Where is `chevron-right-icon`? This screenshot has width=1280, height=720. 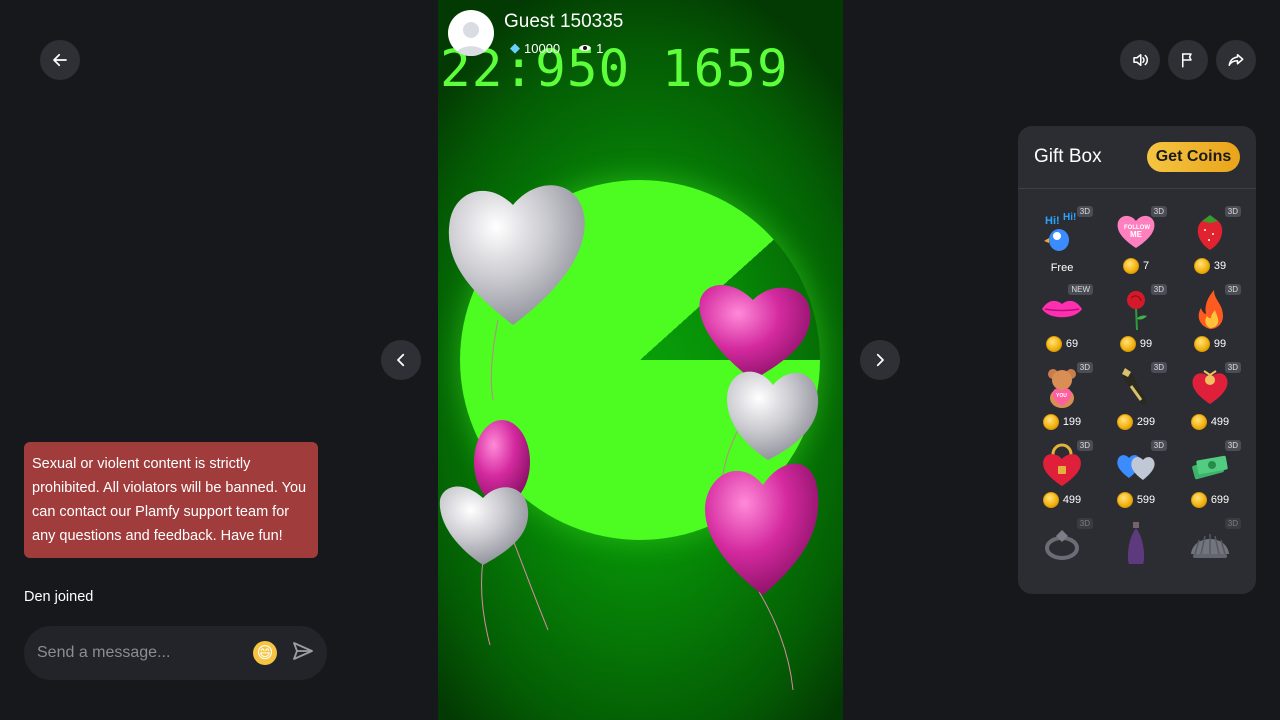
chevron-right-icon is located at coordinates (880, 360).